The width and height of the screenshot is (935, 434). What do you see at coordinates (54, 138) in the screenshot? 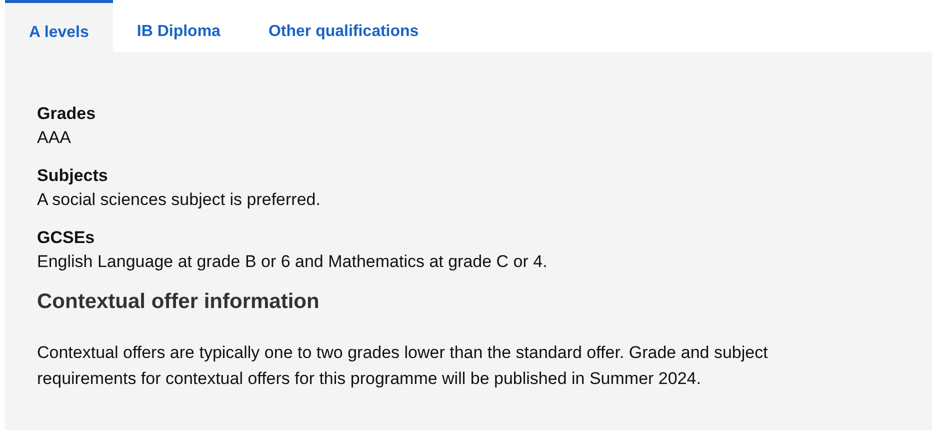
I see `requirement-text: AAA` at bounding box center [54, 138].